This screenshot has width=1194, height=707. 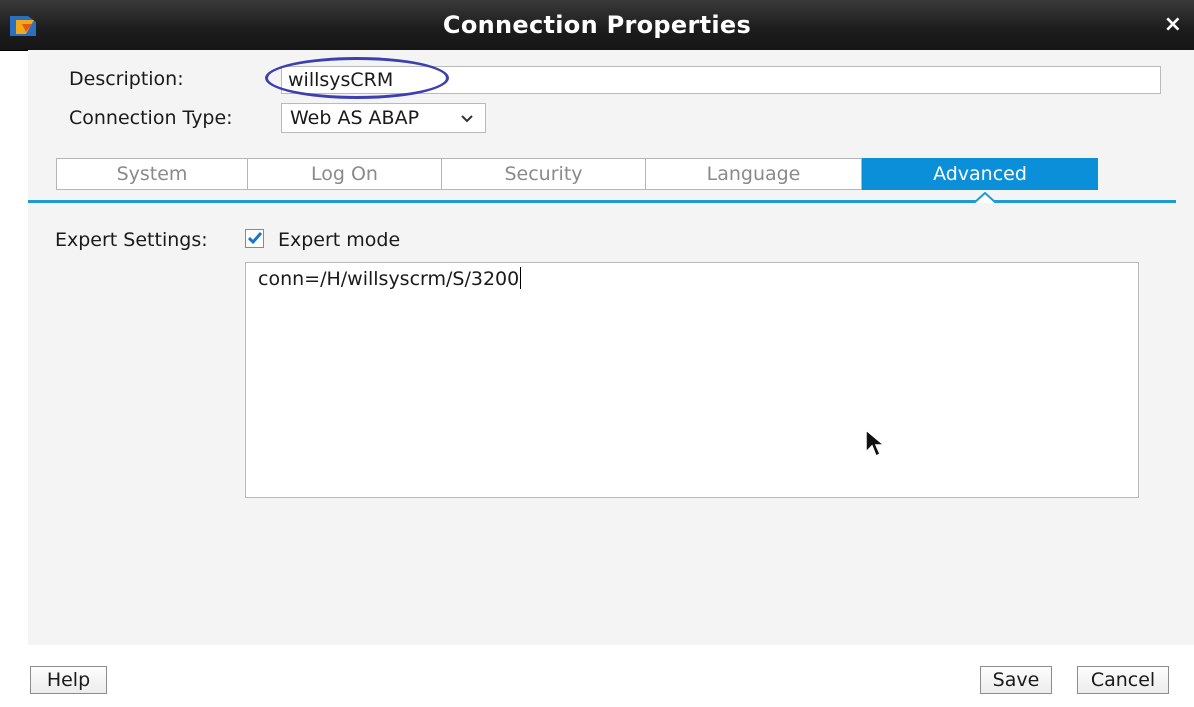 I want to click on tab-language: Language, so click(x=753, y=174).